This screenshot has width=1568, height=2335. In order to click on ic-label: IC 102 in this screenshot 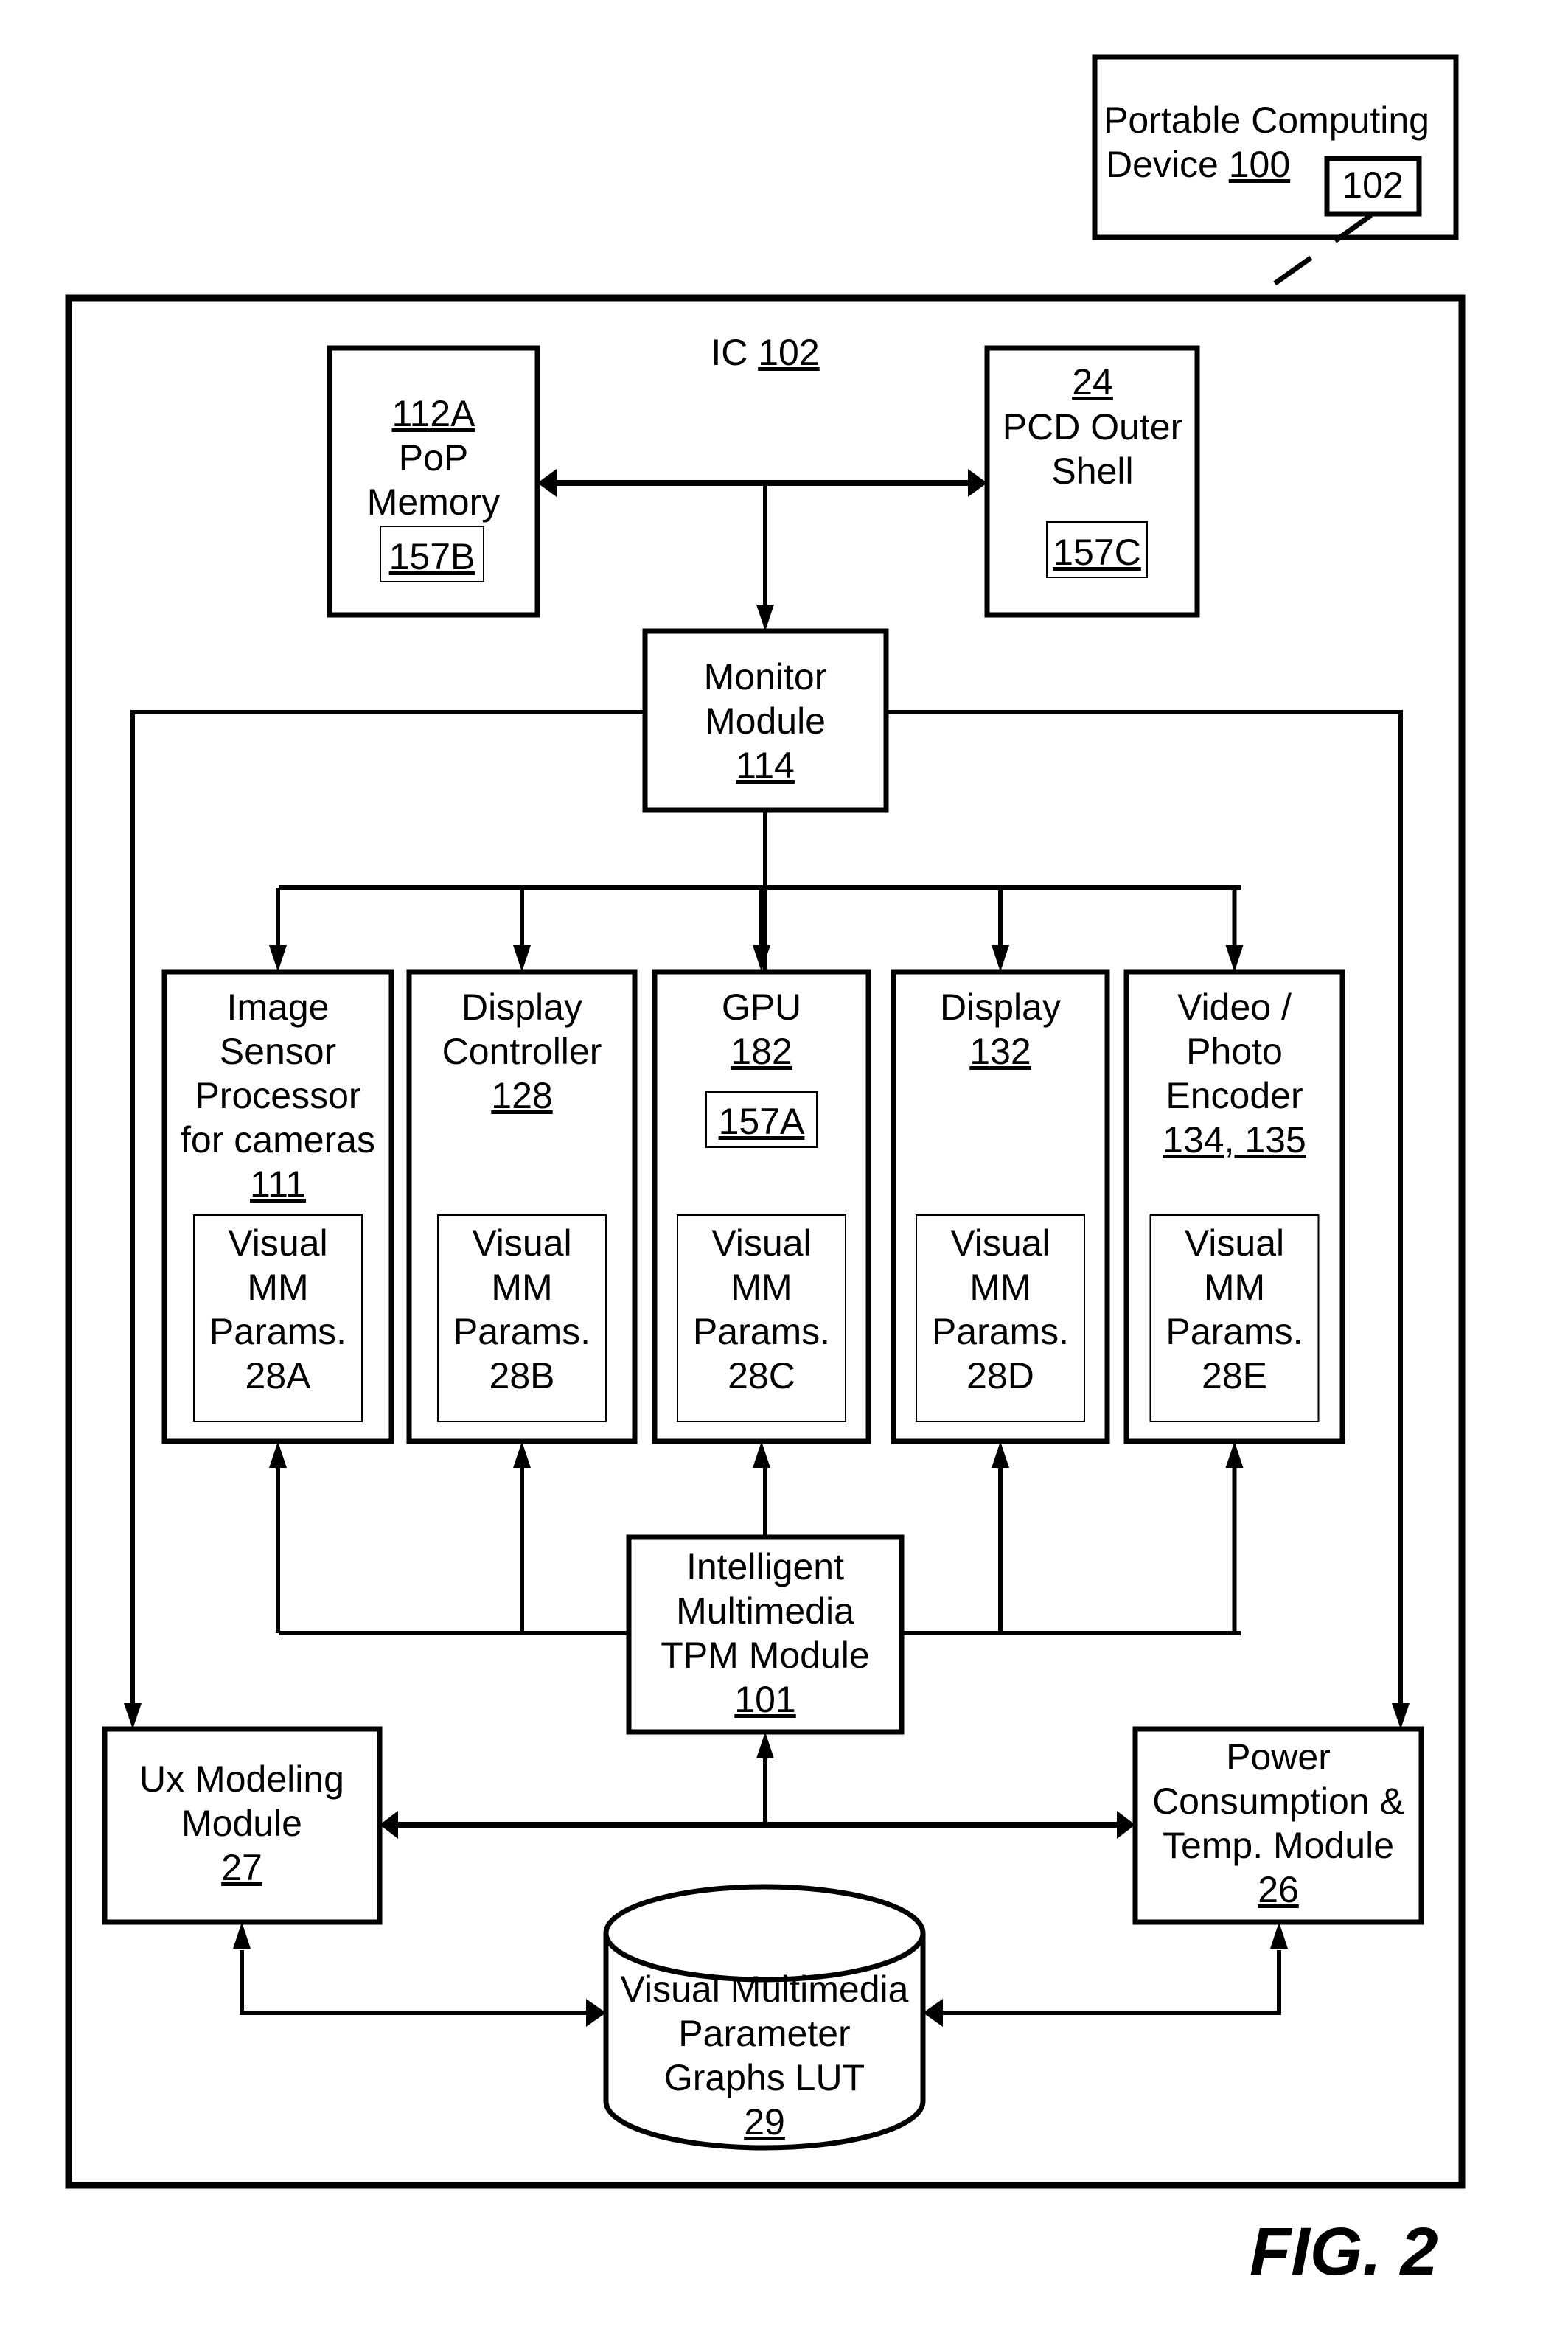, I will do `click(765, 352)`.